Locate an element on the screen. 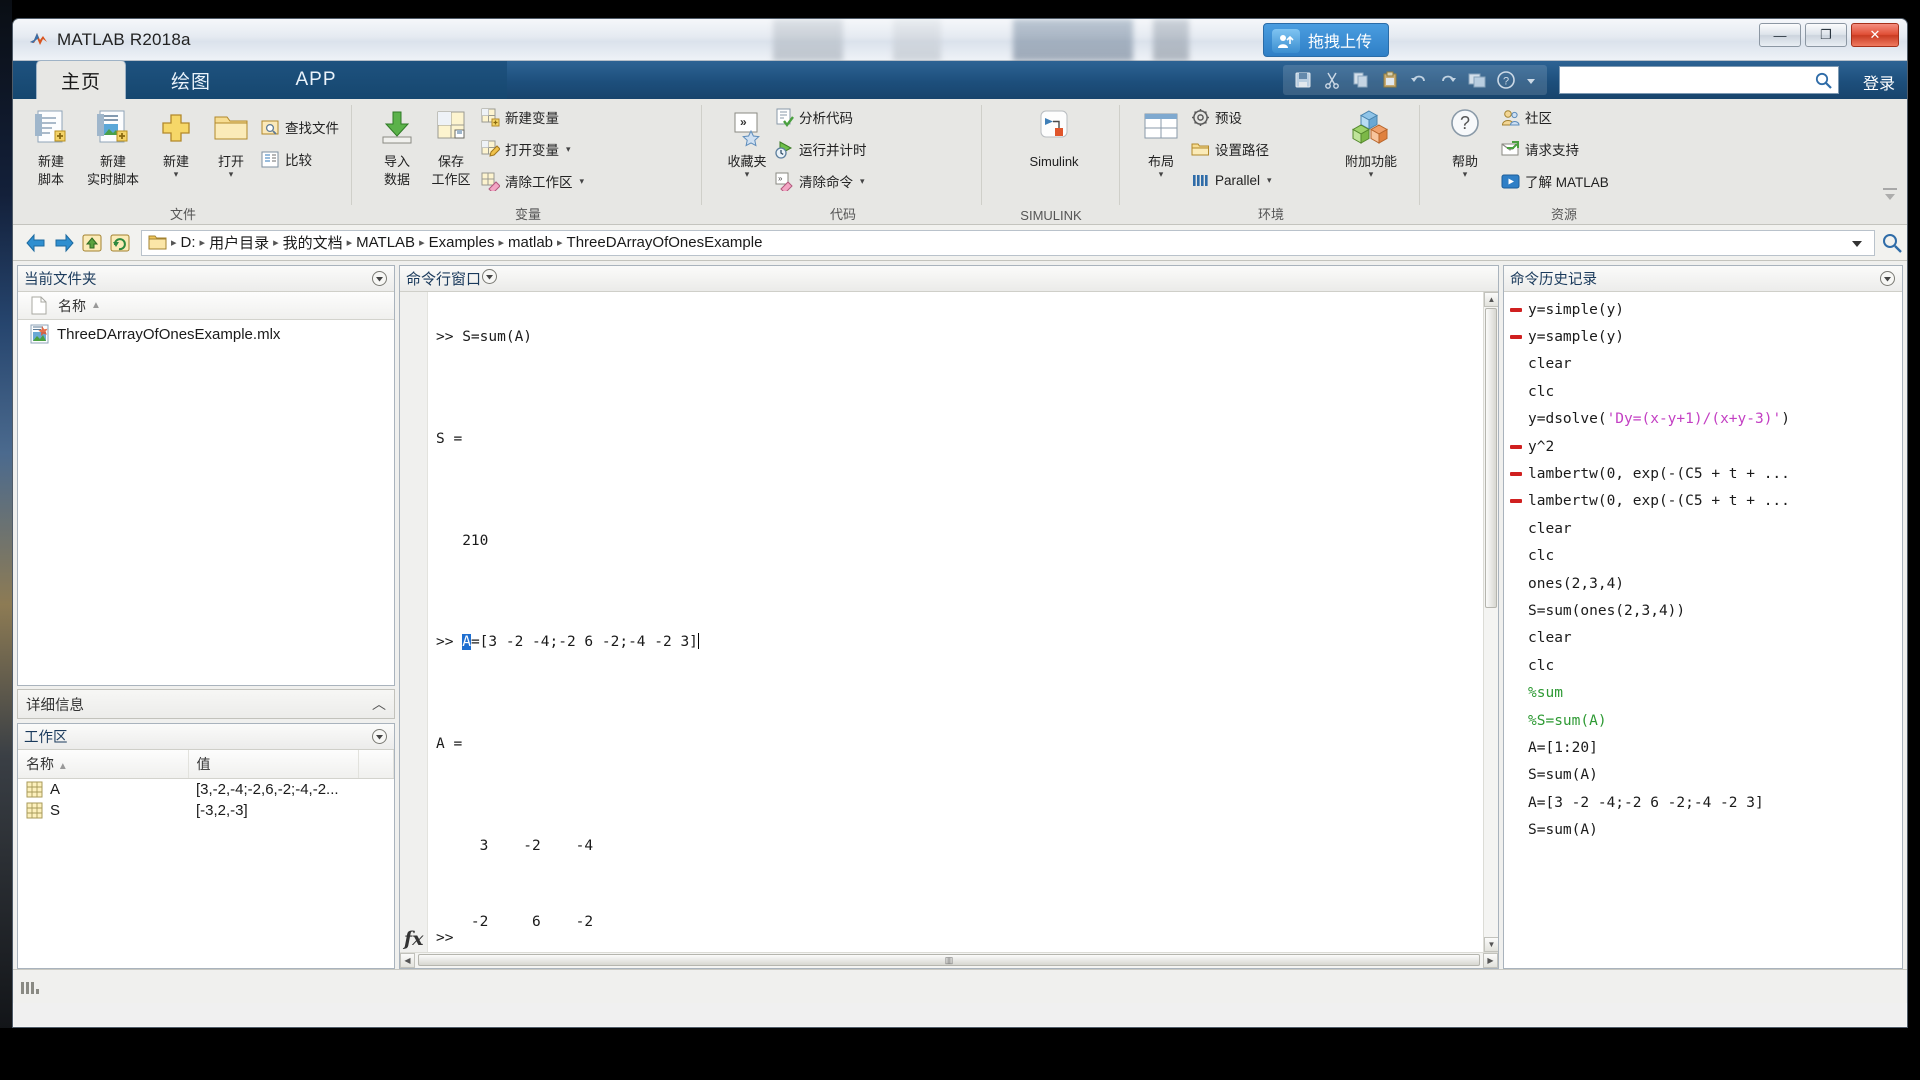 Image resolution: width=1920 pixels, height=1080 pixels. cw-active-prompt: >> is located at coordinates (444, 938).